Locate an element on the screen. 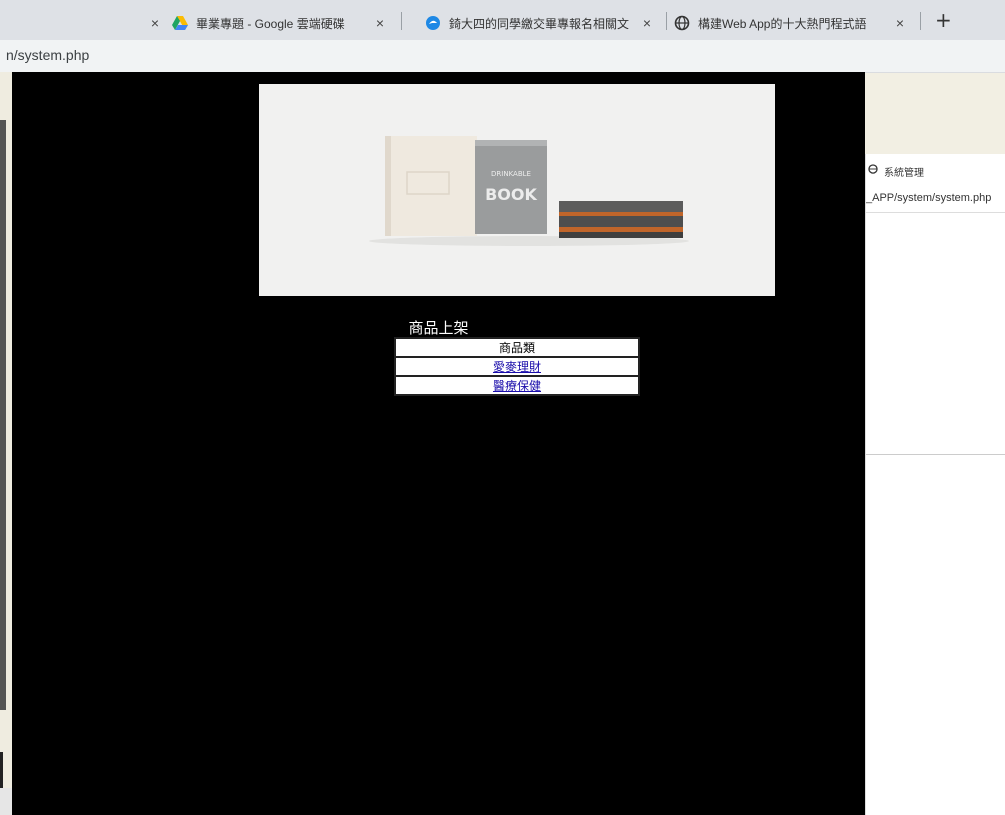 This screenshot has width=1005, height=815. secondary-tab-title: 系統管理 is located at coordinates (904, 173).